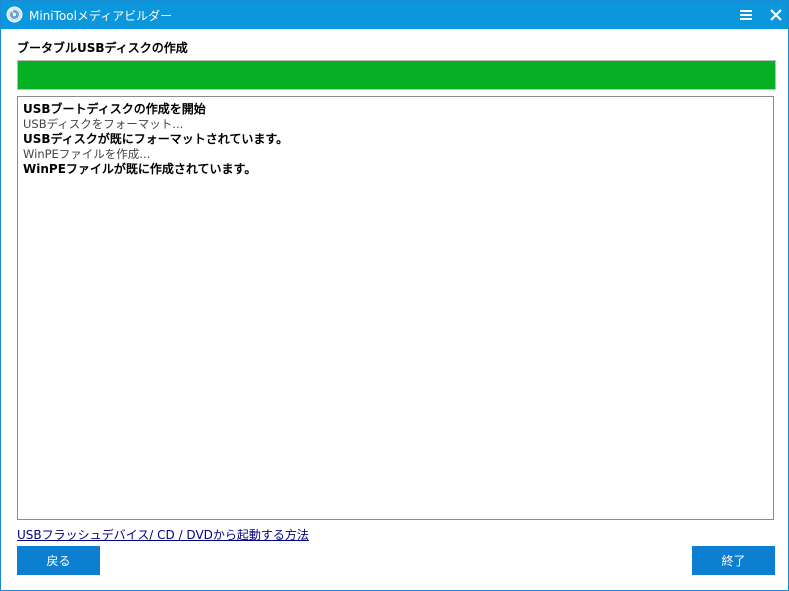  I want to click on title-bar: MiniToolメディアビルダー, so click(394, 15).